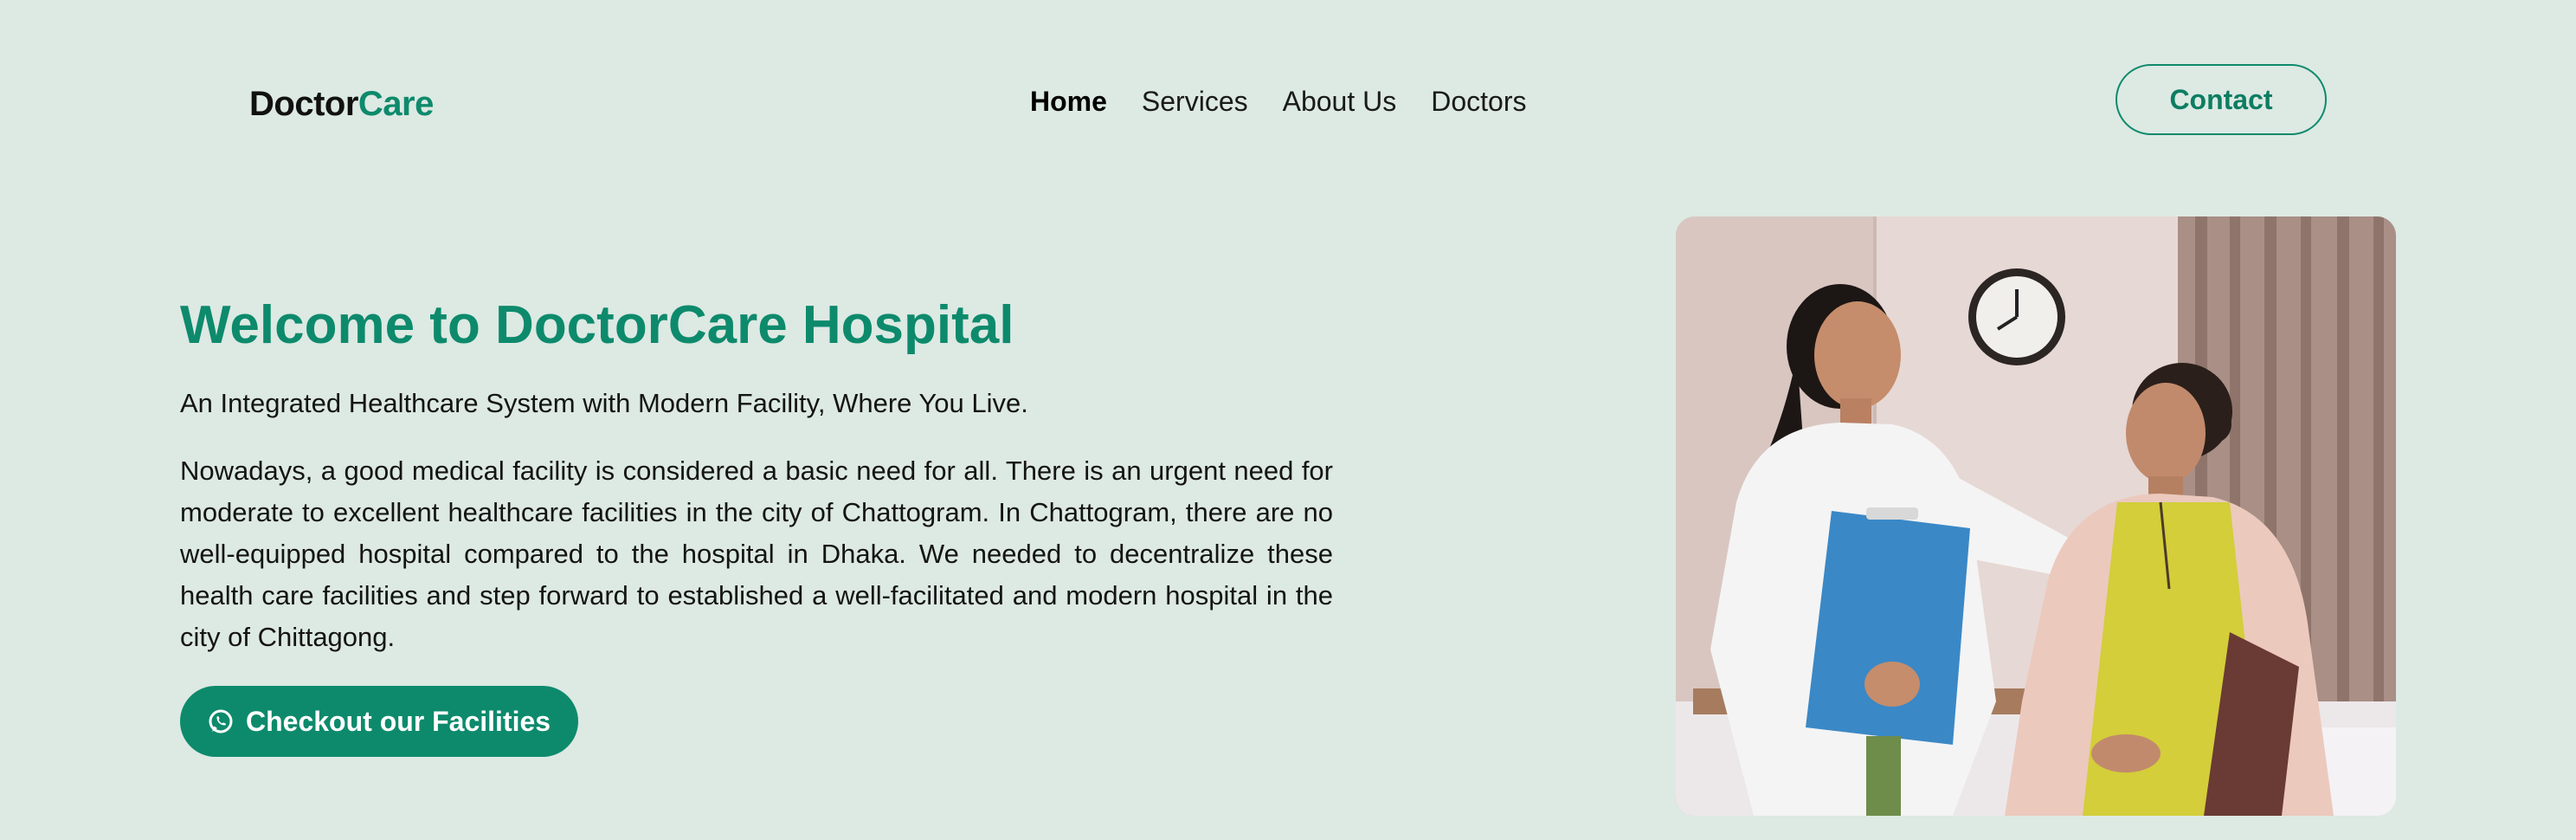 This screenshot has height=840, width=2576. What do you see at coordinates (1340, 101) in the screenshot?
I see `nav-about-us: About Us` at bounding box center [1340, 101].